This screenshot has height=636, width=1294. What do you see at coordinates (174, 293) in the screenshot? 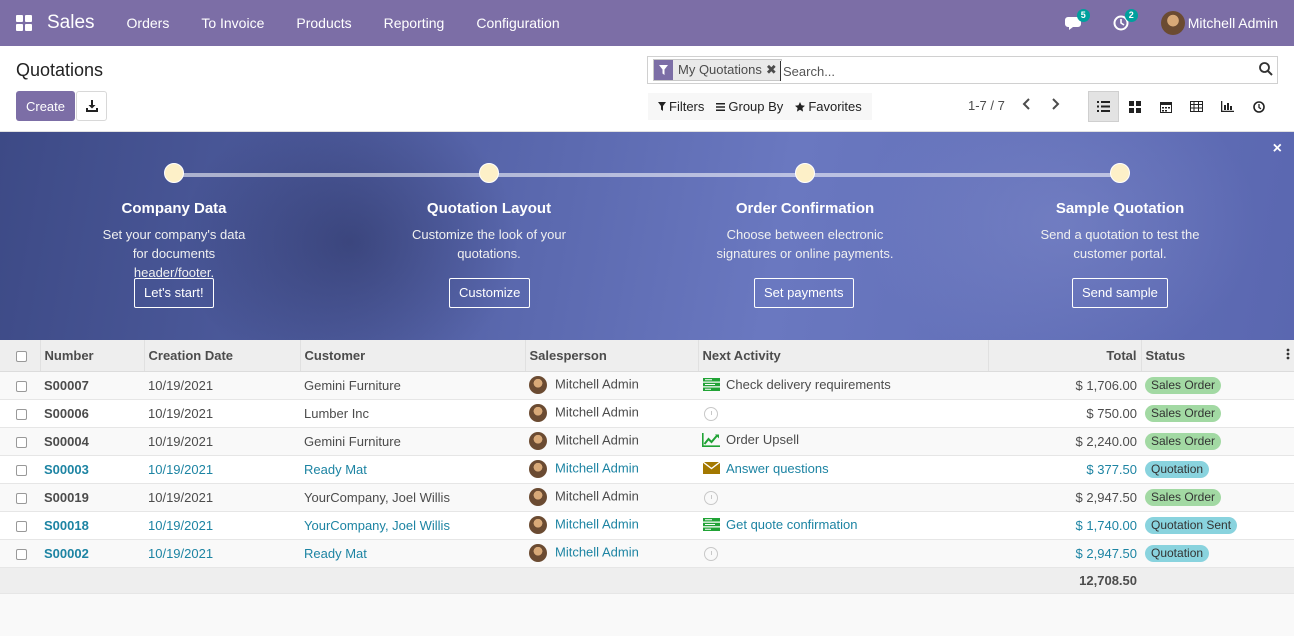
I see `lets-start-button: Let's start!` at bounding box center [174, 293].